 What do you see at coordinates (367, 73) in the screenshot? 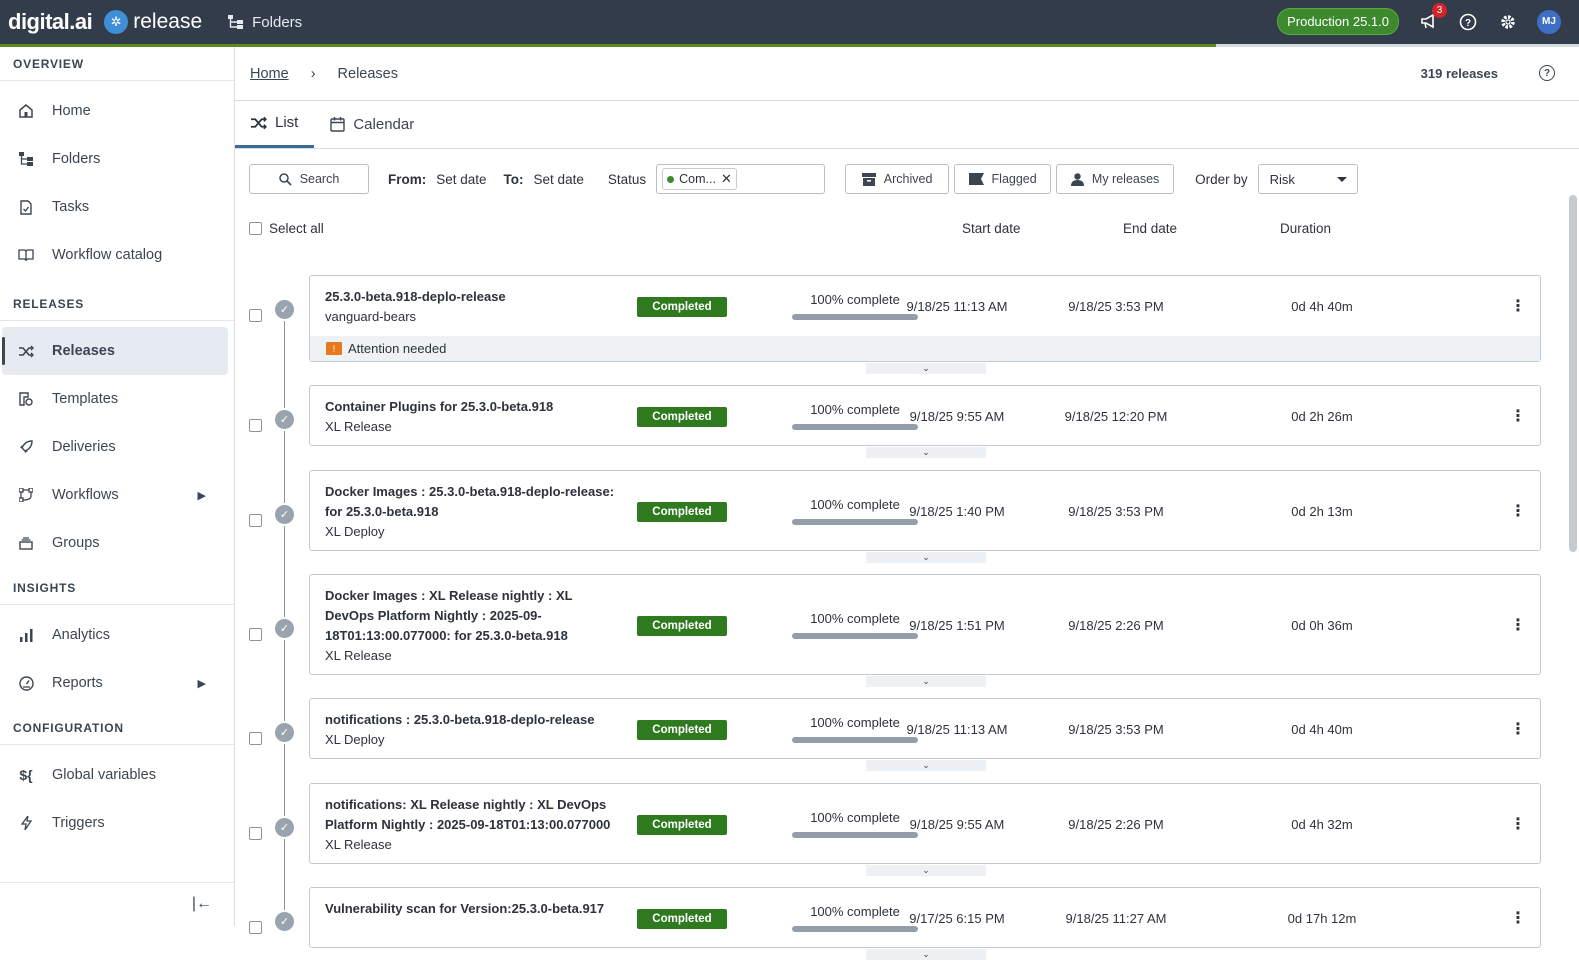
I see `breadcrumb-current: Releases` at bounding box center [367, 73].